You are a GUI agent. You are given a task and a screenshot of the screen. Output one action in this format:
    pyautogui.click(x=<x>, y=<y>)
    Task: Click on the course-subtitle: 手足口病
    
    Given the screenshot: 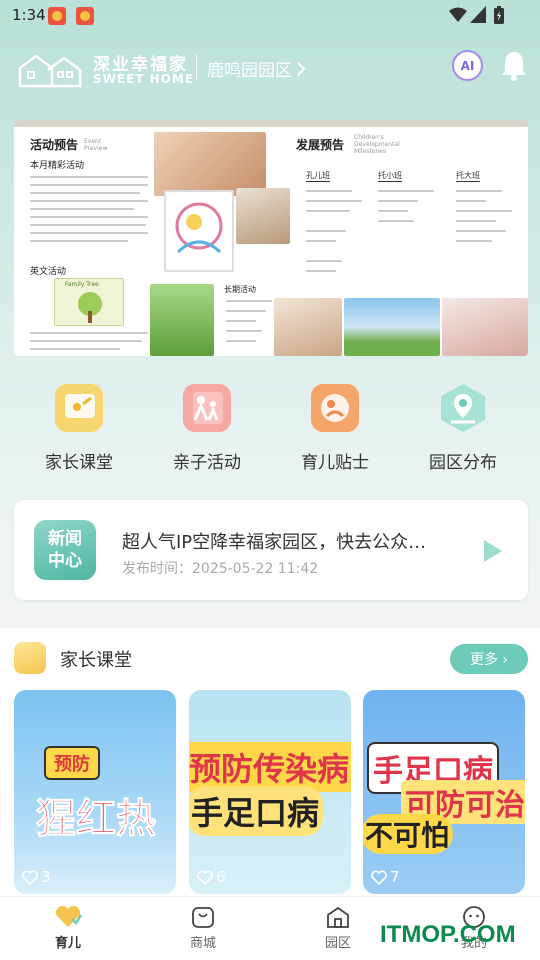 What is the action you would take?
    pyautogui.click(x=256, y=811)
    